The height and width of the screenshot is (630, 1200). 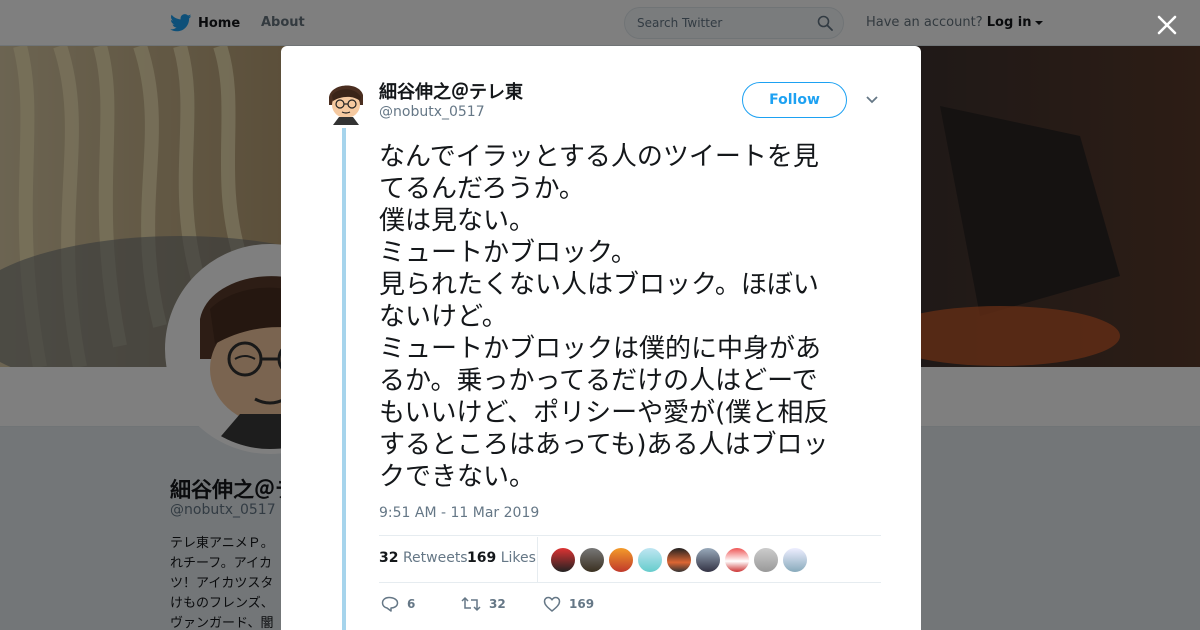 I want to click on follow-button: Follow, so click(x=794, y=100).